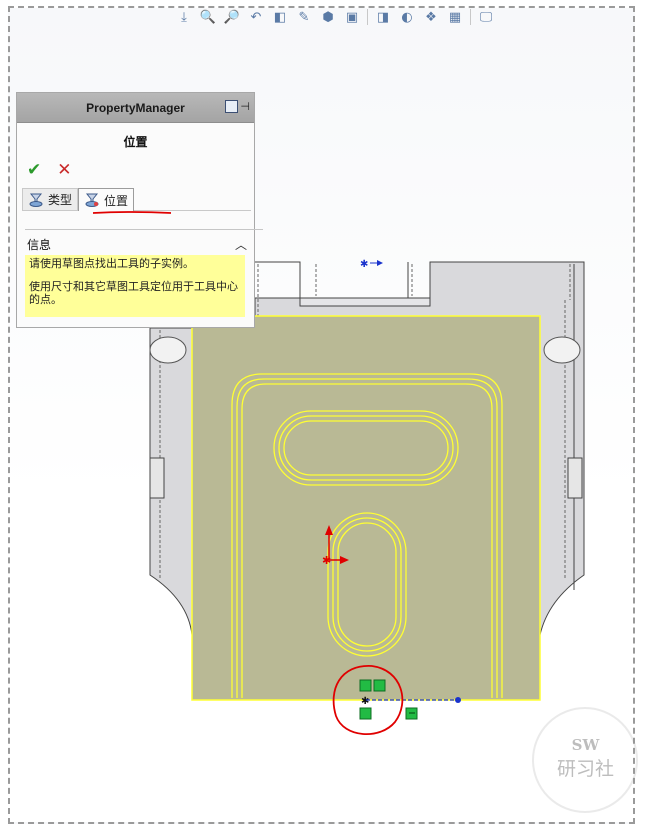 The width and height of the screenshot is (645, 832). What do you see at coordinates (39, 245) in the screenshot?
I see `info-heading: 信息` at bounding box center [39, 245].